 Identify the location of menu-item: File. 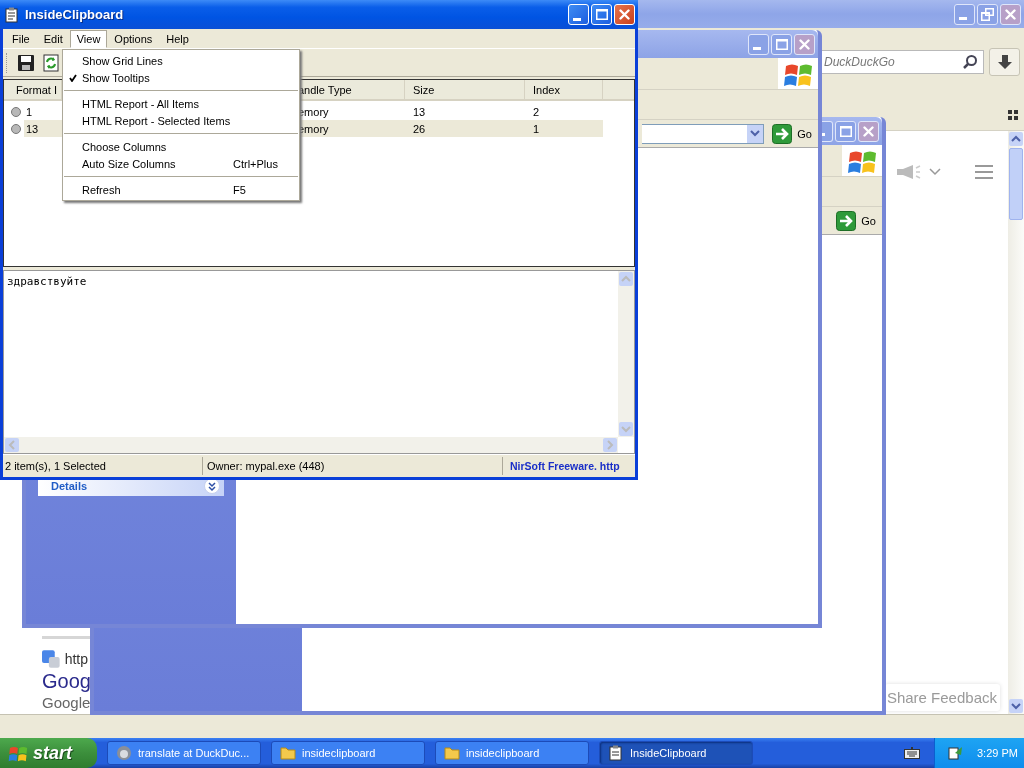
(21, 38).